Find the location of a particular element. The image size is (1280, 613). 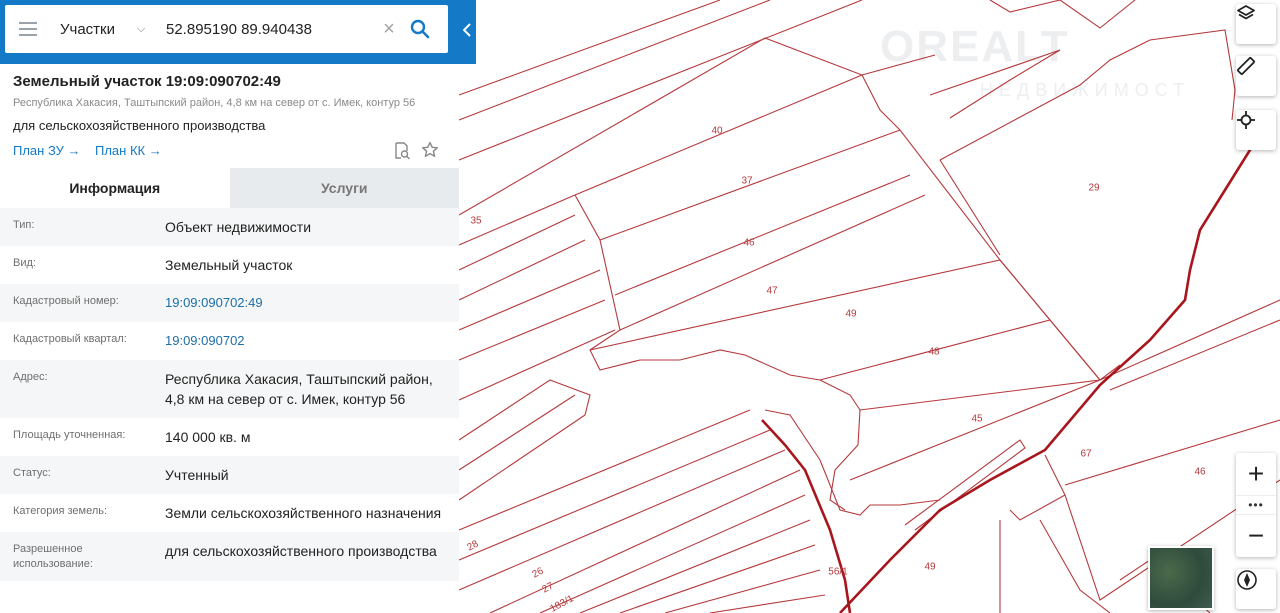

menu-icon is located at coordinates (28, 29).